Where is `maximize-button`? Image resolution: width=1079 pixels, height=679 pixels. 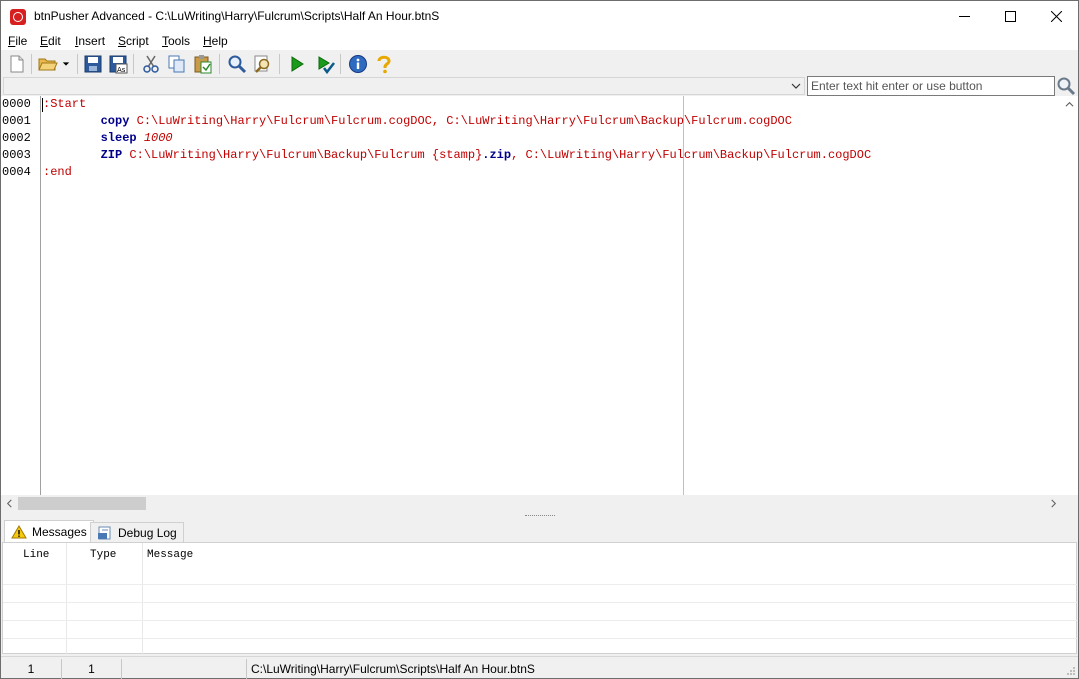
maximize-button is located at coordinates (1010, 16).